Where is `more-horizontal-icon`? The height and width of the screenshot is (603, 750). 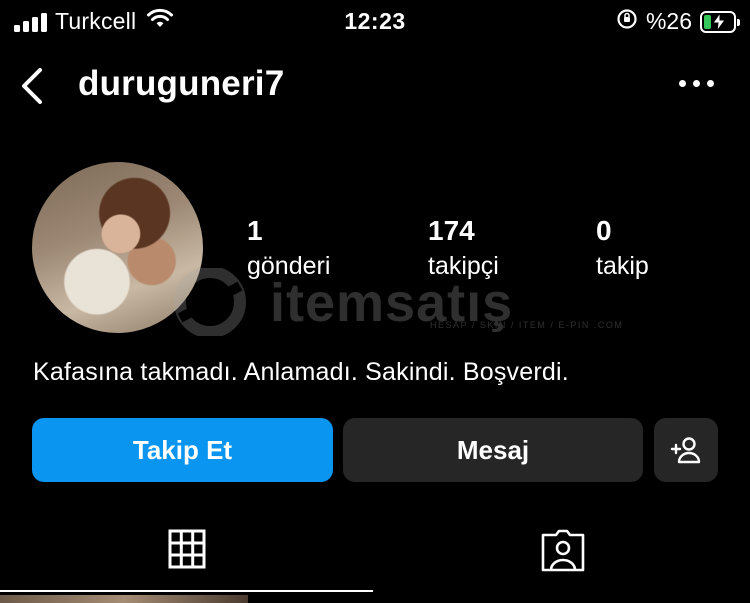 more-horizontal-icon is located at coordinates (682, 83).